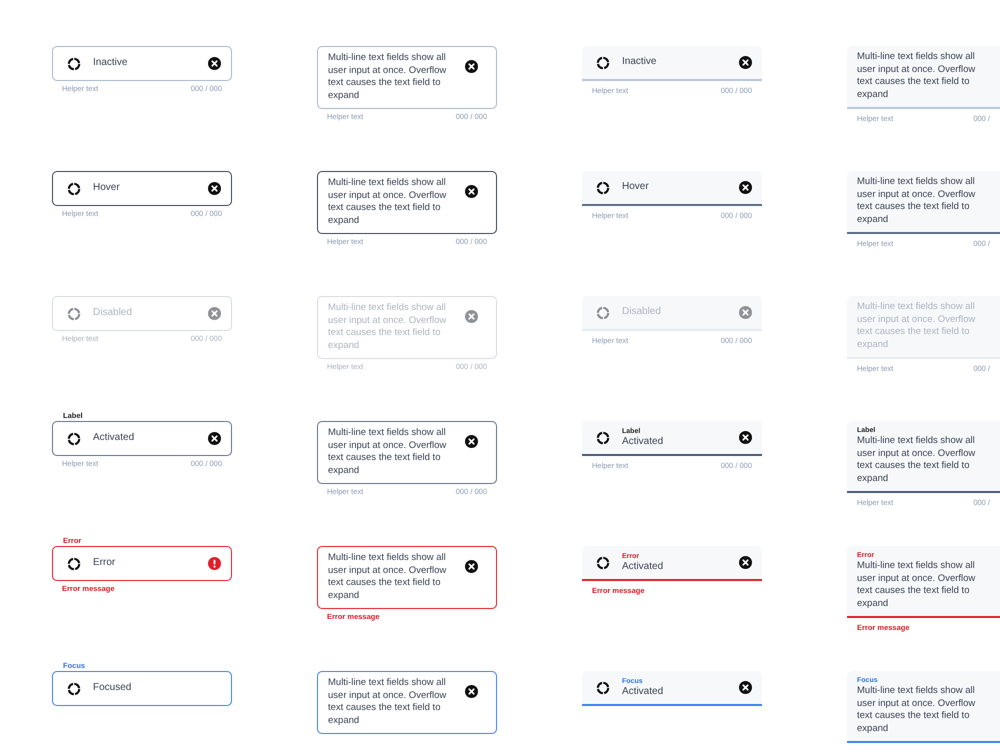  I want to click on text-field: Activated, so click(142, 438).